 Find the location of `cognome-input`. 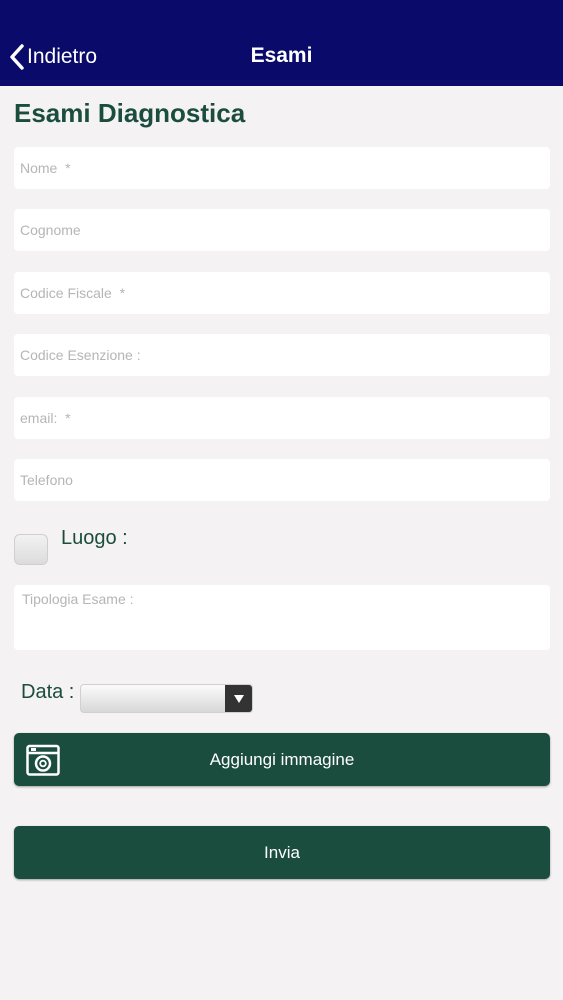

cognome-input is located at coordinates (282, 230).